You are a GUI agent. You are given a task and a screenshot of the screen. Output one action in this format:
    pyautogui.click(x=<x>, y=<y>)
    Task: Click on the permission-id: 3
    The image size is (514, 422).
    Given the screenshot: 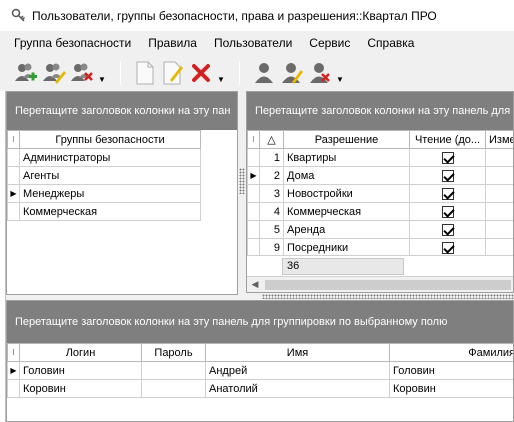 What is the action you would take?
    pyautogui.click(x=271, y=193)
    